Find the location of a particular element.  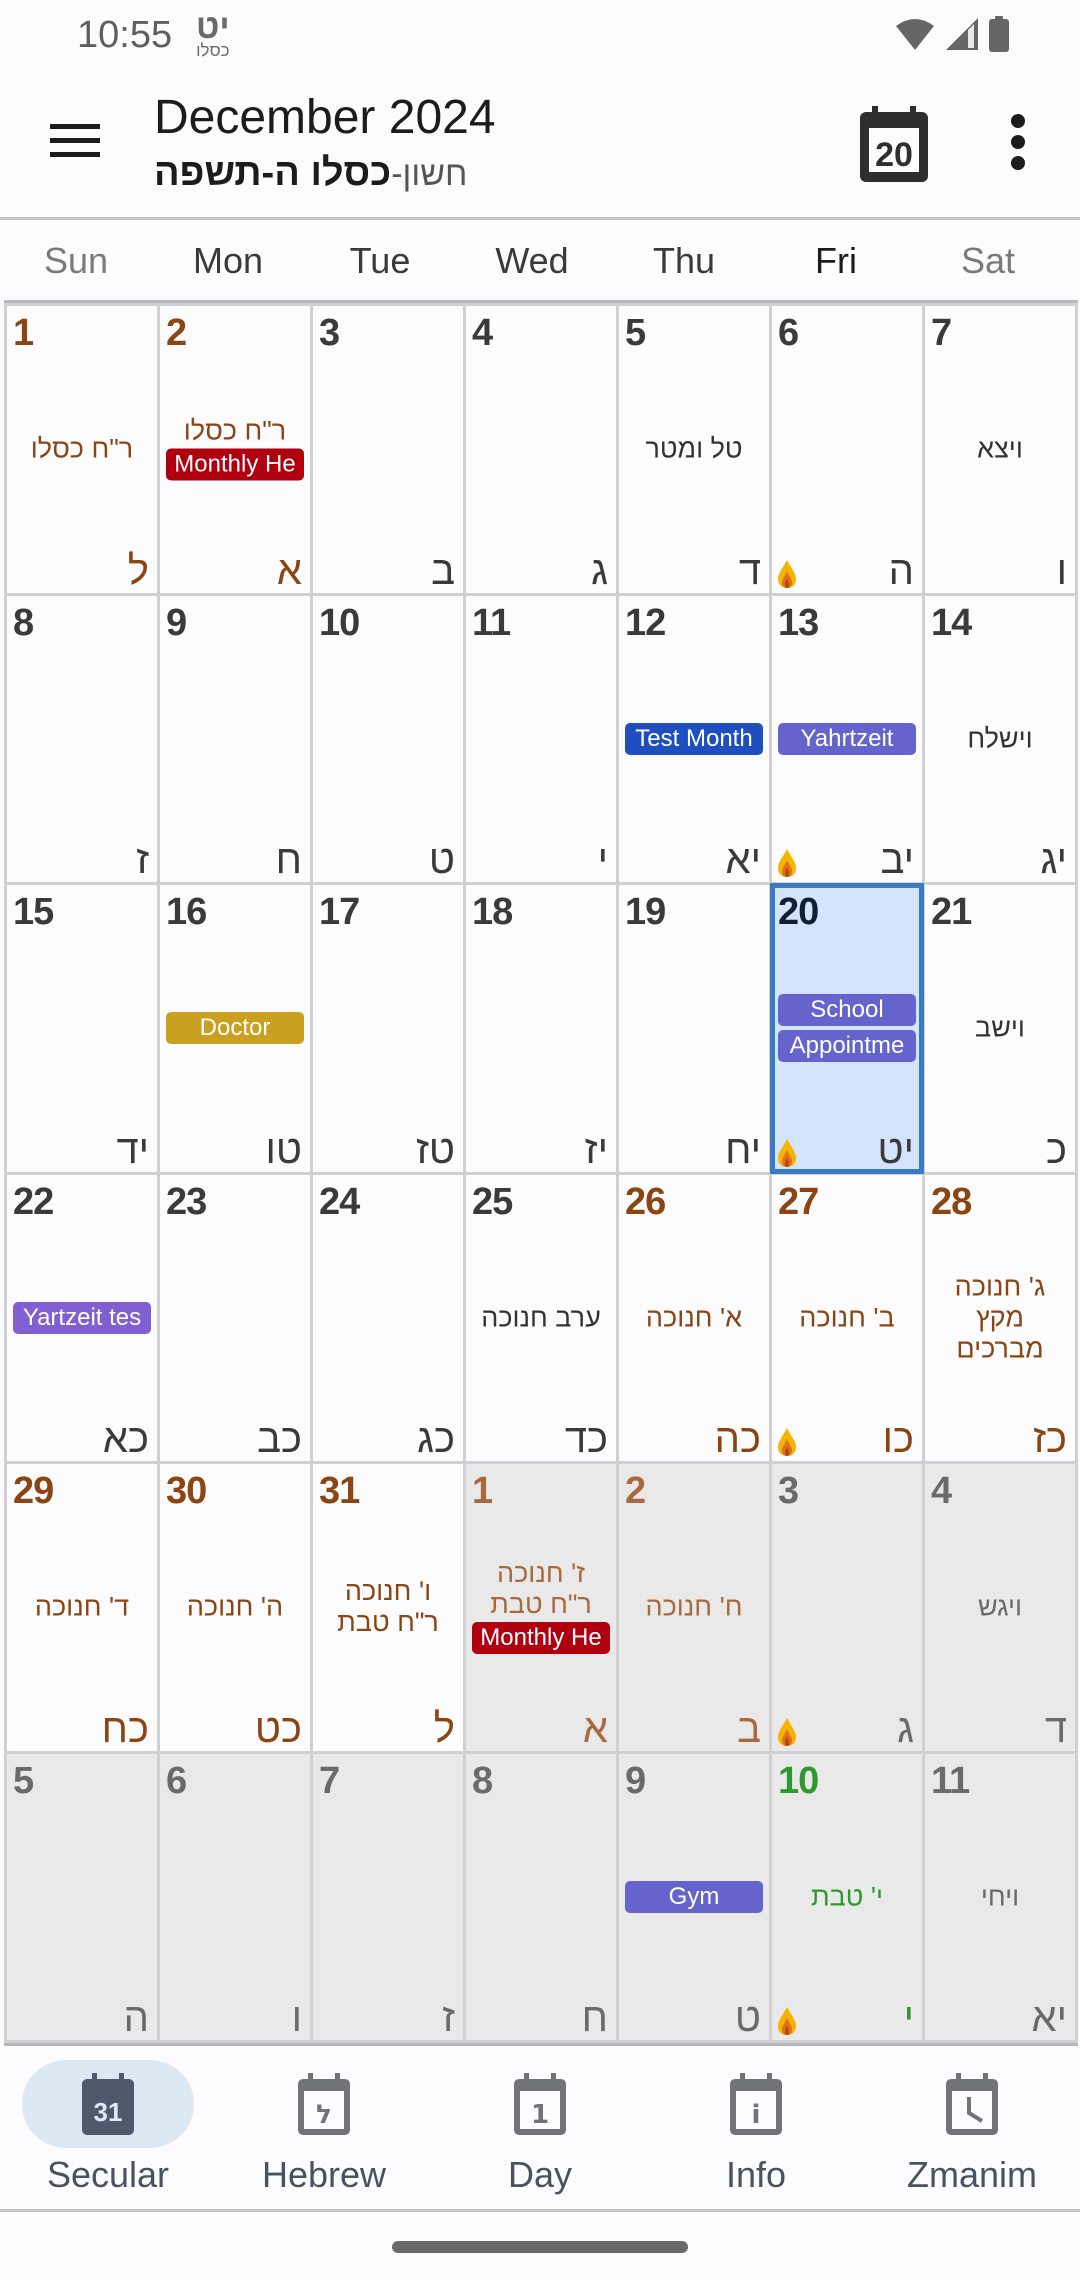

more-options-button is located at coordinates (1018, 142).